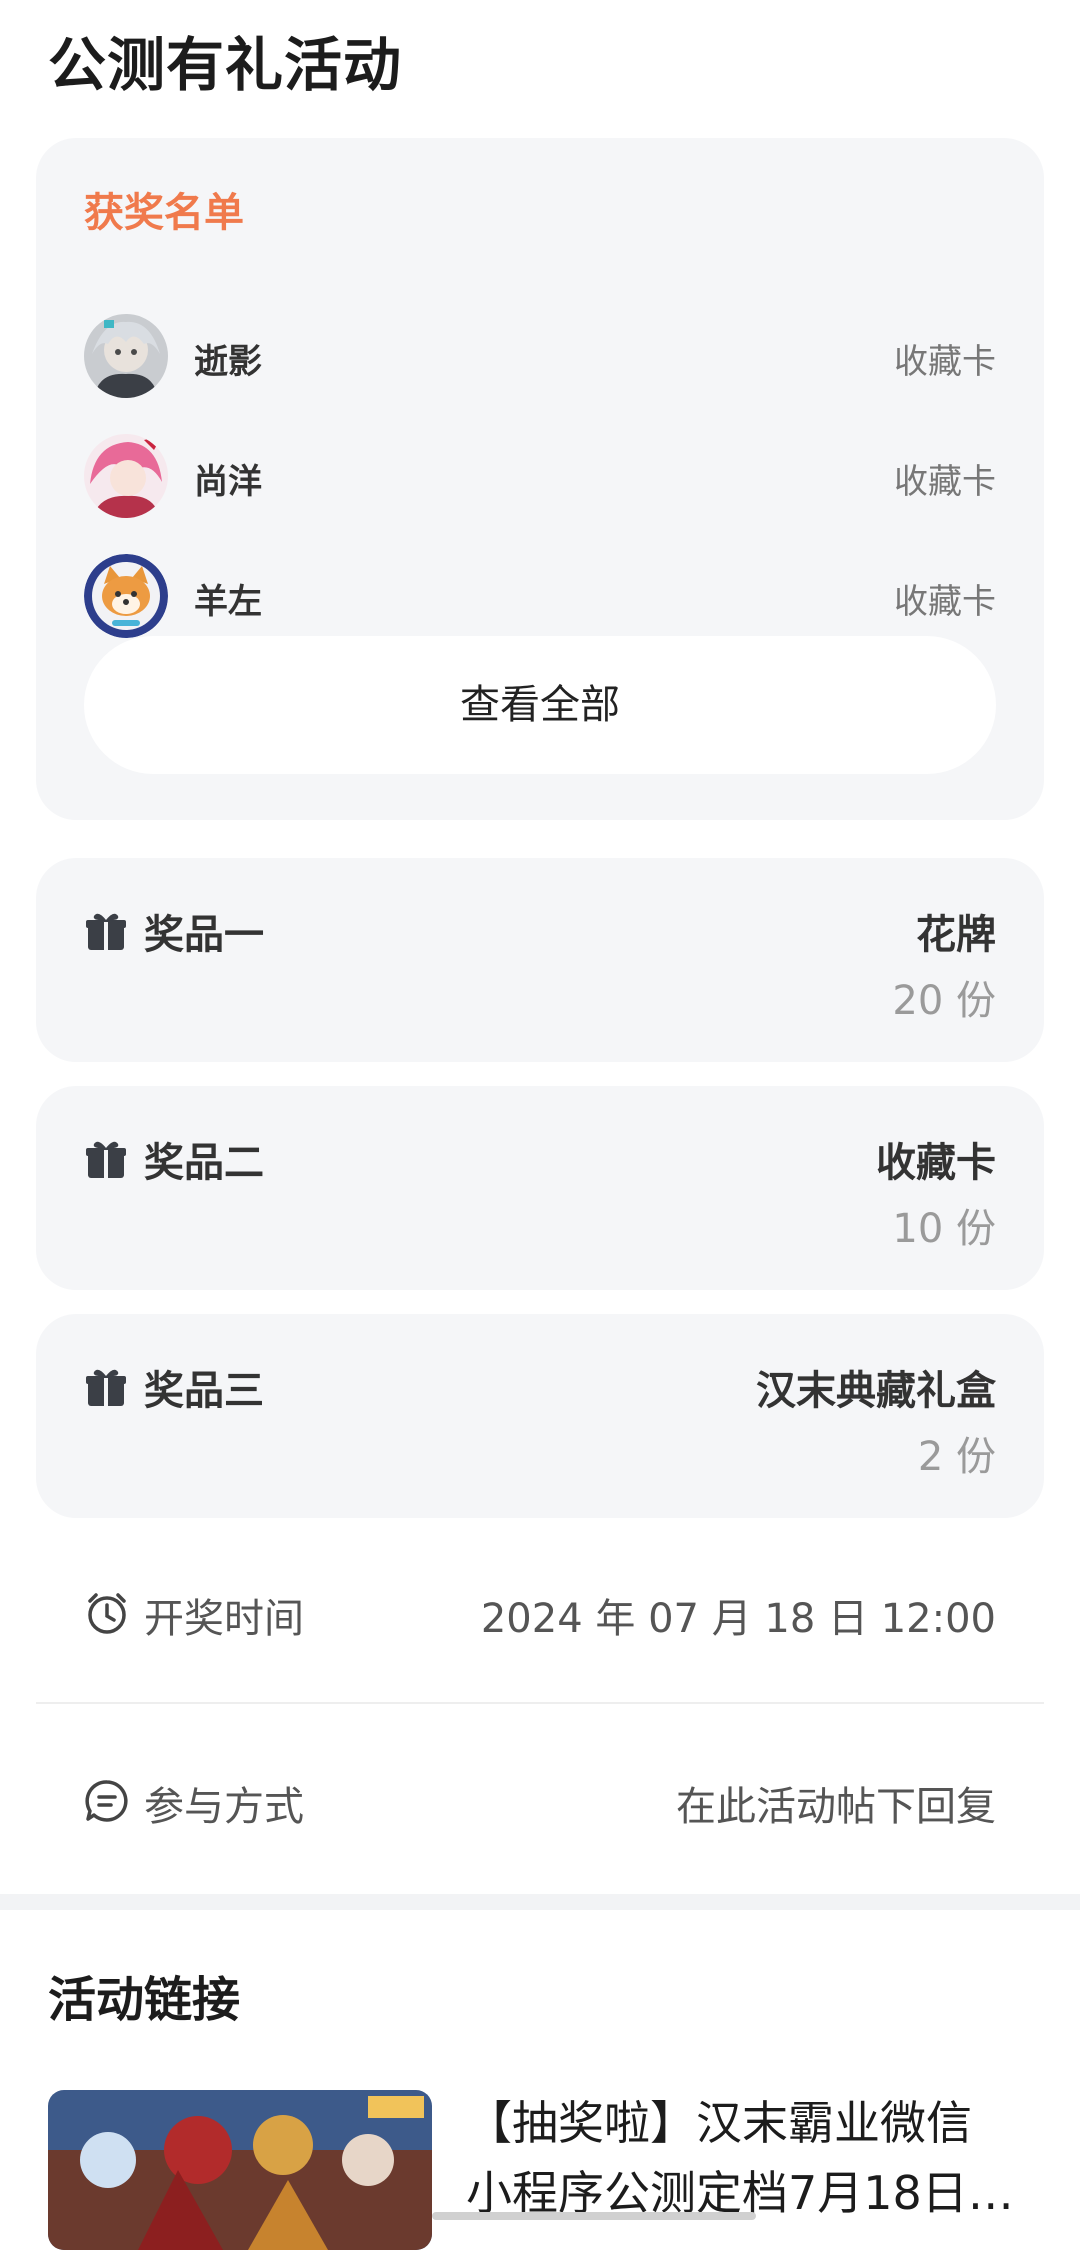 Image resolution: width=1080 pixels, height=2250 pixels. What do you see at coordinates (719, 2123) in the screenshot?
I see `activity-link-title-line1: 【抽奖啦】汉末霸业微信` at bounding box center [719, 2123].